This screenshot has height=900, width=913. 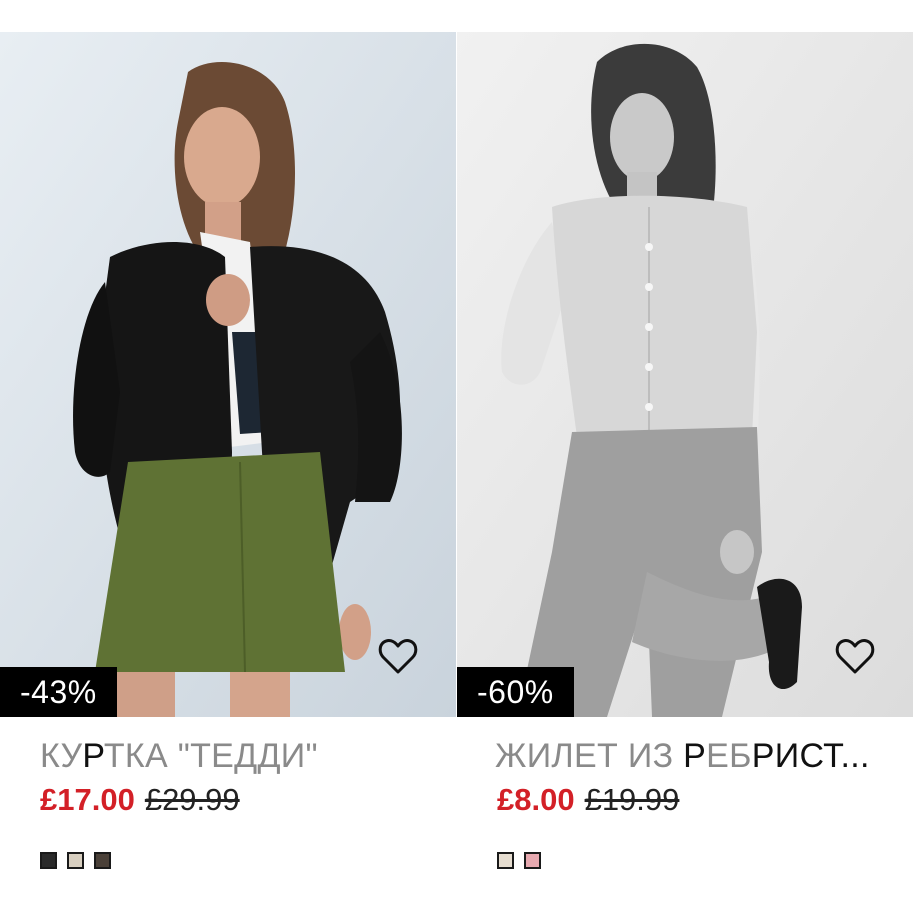 I want to click on price-block: £8.00 £19.99, so click(x=588, y=800).